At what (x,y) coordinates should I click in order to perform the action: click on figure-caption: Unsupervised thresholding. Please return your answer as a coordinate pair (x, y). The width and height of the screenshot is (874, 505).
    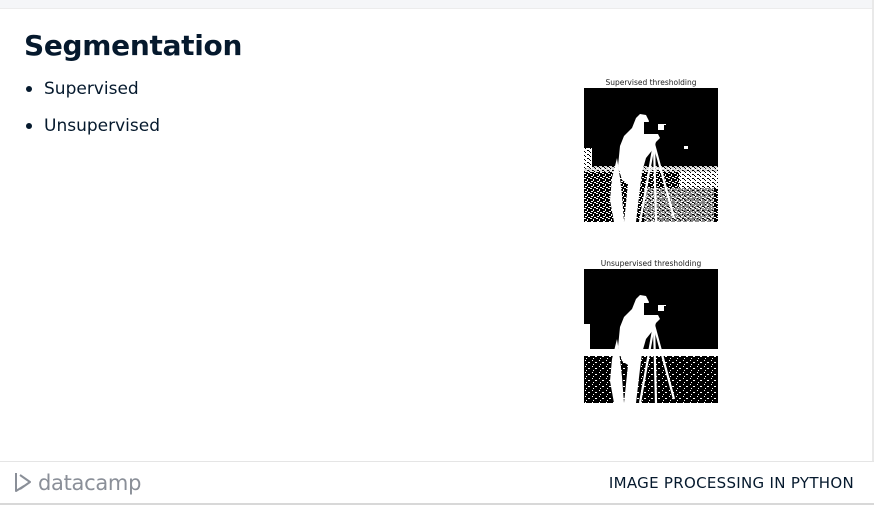
    Looking at the image, I should click on (651, 263).